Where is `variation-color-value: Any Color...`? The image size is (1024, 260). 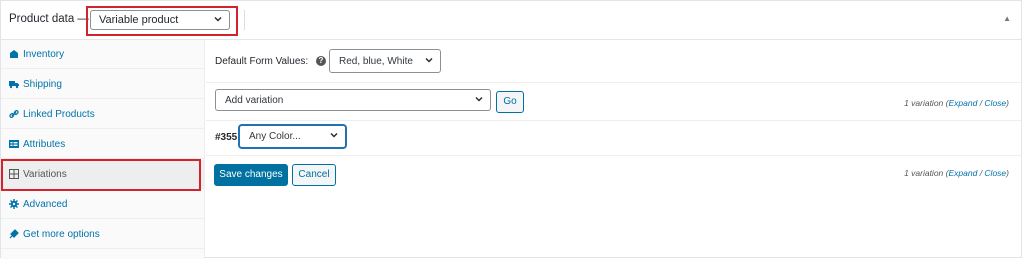 variation-color-value: Any Color... is located at coordinates (275, 136).